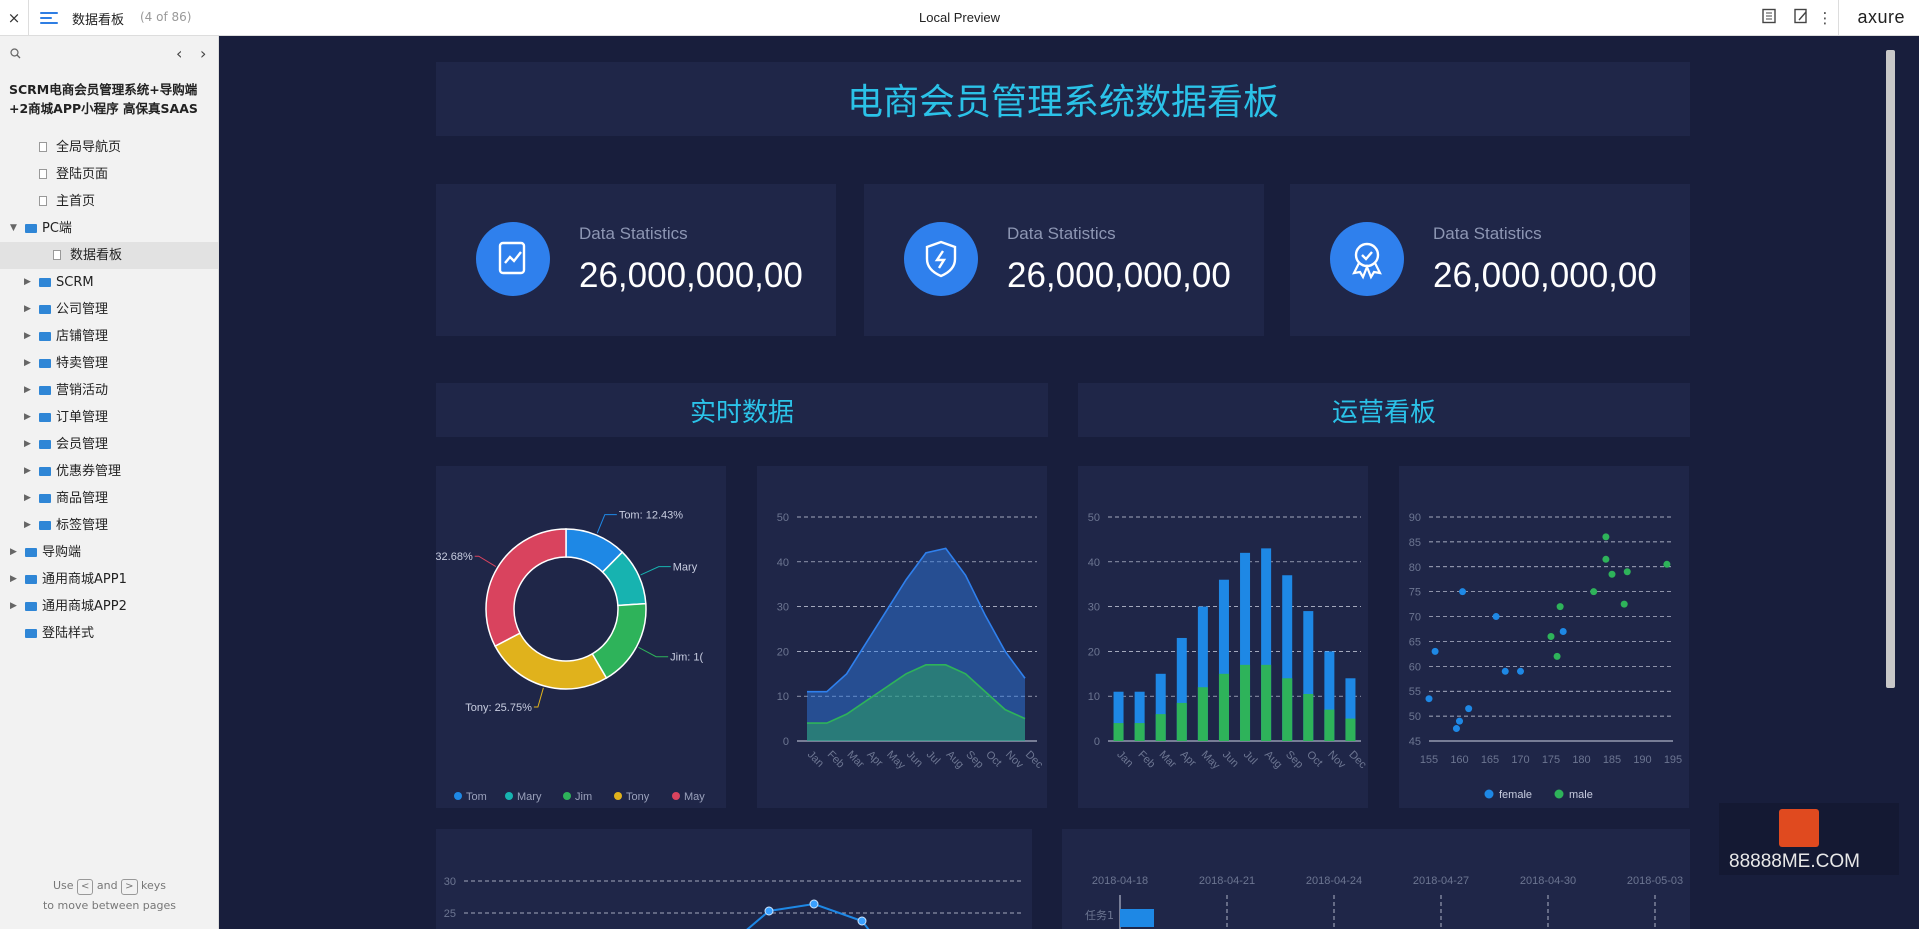  What do you see at coordinates (1581, 760) in the screenshot?
I see `x-tick-label: 180` at bounding box center [1581, 760].